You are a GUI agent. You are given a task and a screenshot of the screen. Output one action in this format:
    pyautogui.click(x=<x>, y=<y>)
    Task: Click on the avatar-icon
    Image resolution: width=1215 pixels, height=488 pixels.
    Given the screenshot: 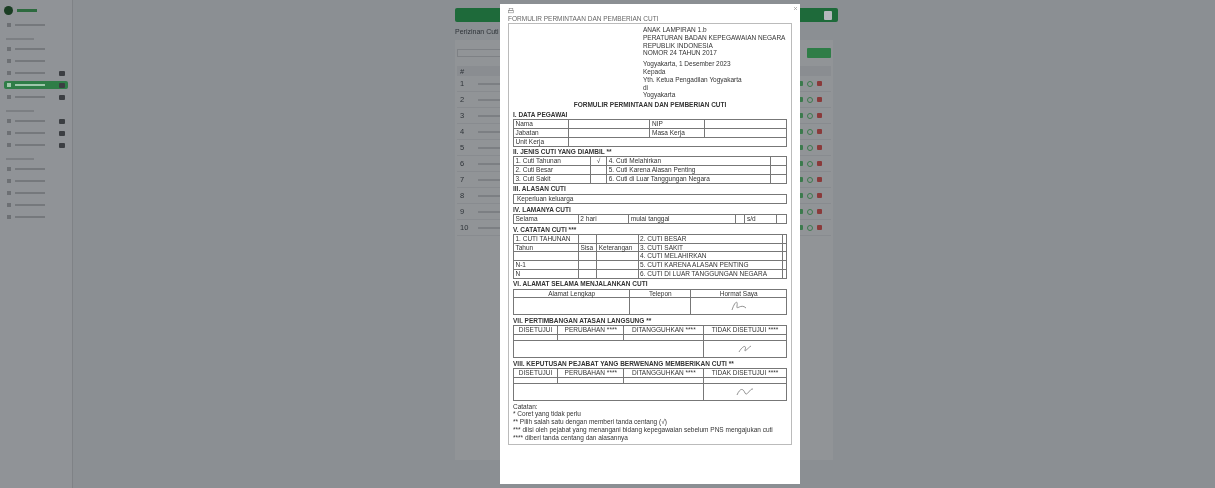 What is the action you would take?
    pyautogui.click(x=828, y=15)
    